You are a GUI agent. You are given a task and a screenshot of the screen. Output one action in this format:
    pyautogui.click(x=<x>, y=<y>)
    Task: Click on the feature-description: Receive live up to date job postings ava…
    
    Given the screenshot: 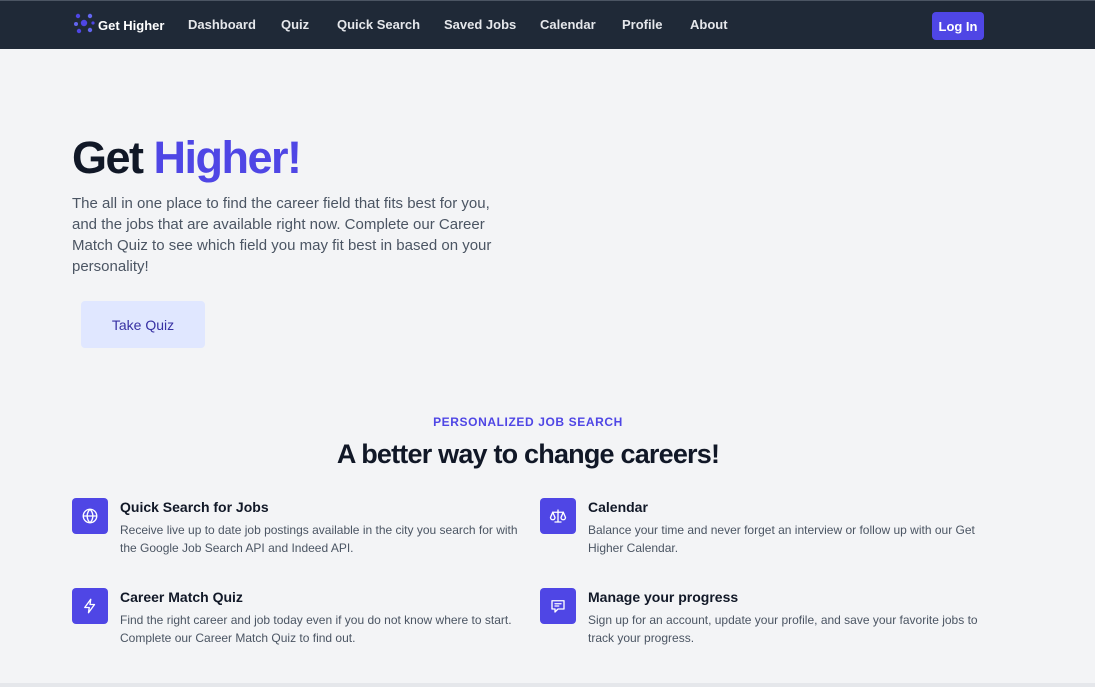 What is the action you would take?
    pyautogui.click(x=319, y=539)
    